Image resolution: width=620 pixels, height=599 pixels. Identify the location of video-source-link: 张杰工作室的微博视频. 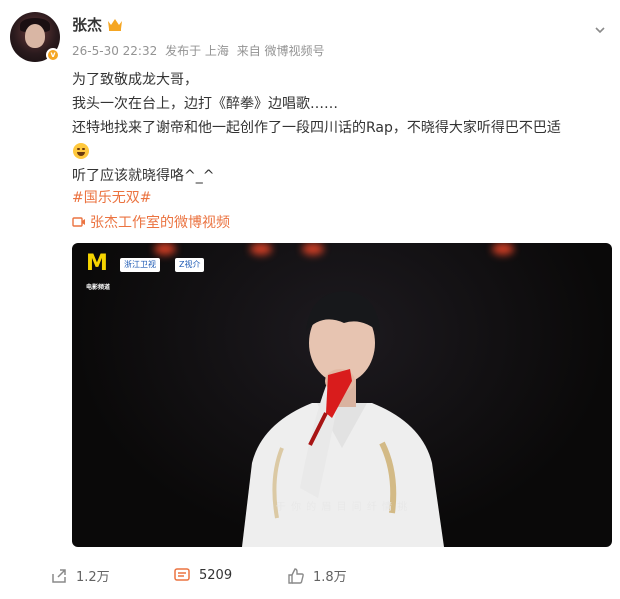
(151, 222).